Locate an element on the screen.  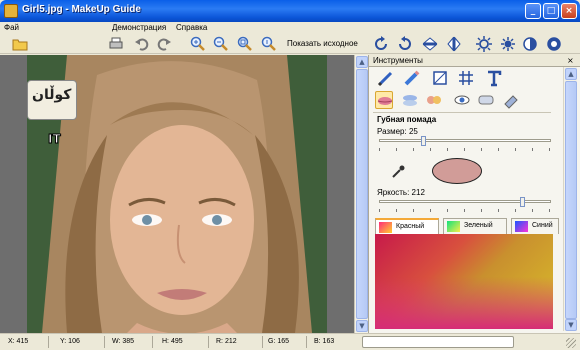
pencil-icon is located at coordinates (412, 78).